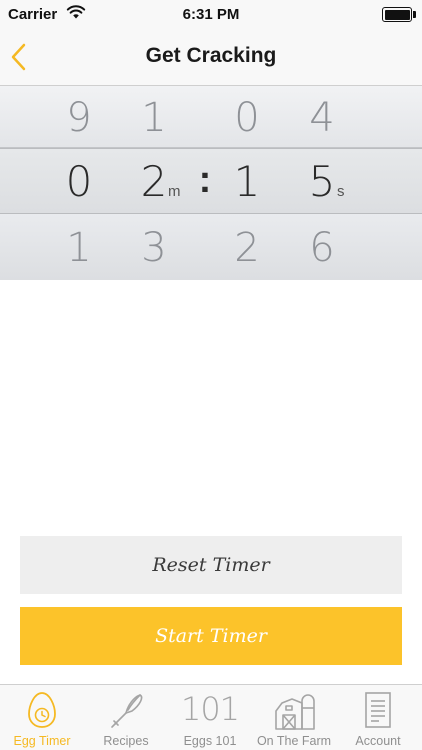  I want to click on picker-digit: 4, so click(322, 118).